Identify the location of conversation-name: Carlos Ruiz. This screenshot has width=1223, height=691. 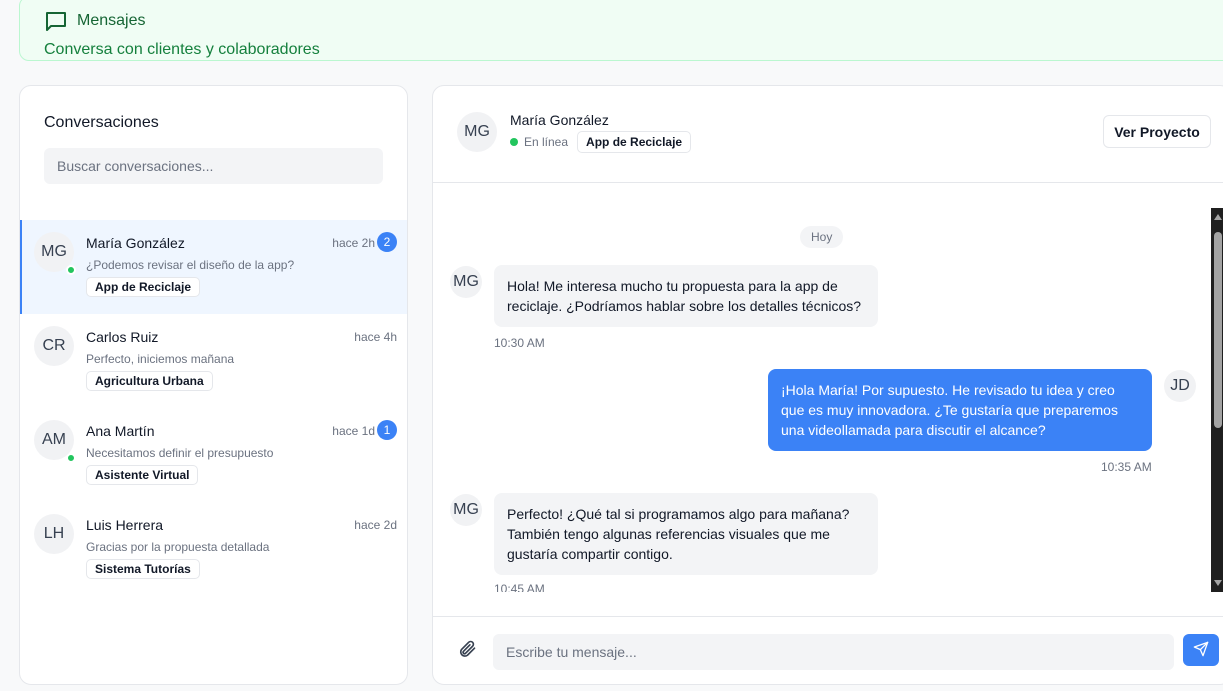
(122, 337).